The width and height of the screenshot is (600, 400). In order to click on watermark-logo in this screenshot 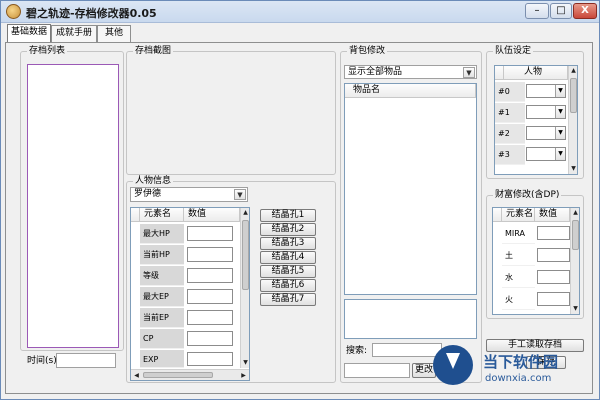, I will do `click(453, 365)`.